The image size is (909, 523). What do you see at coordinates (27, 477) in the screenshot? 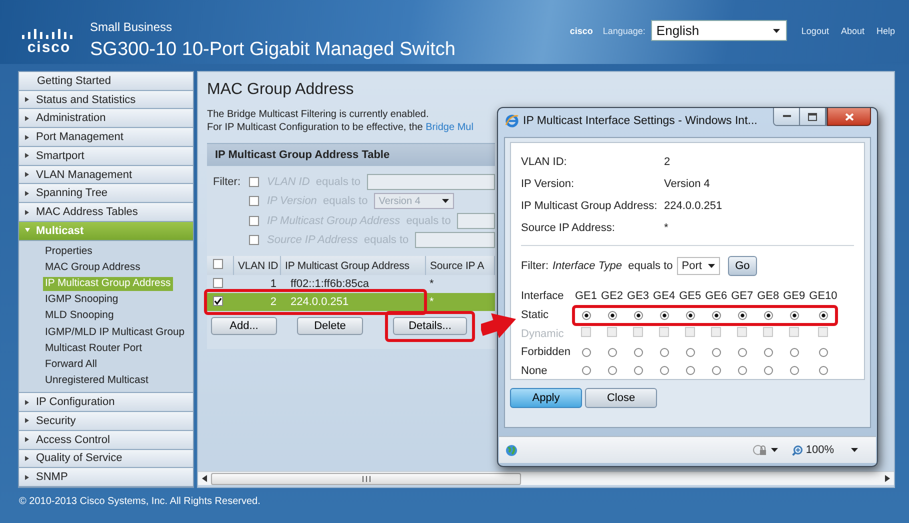
I see `collapsed-arrow-icon` at bounding box center [27, 477].